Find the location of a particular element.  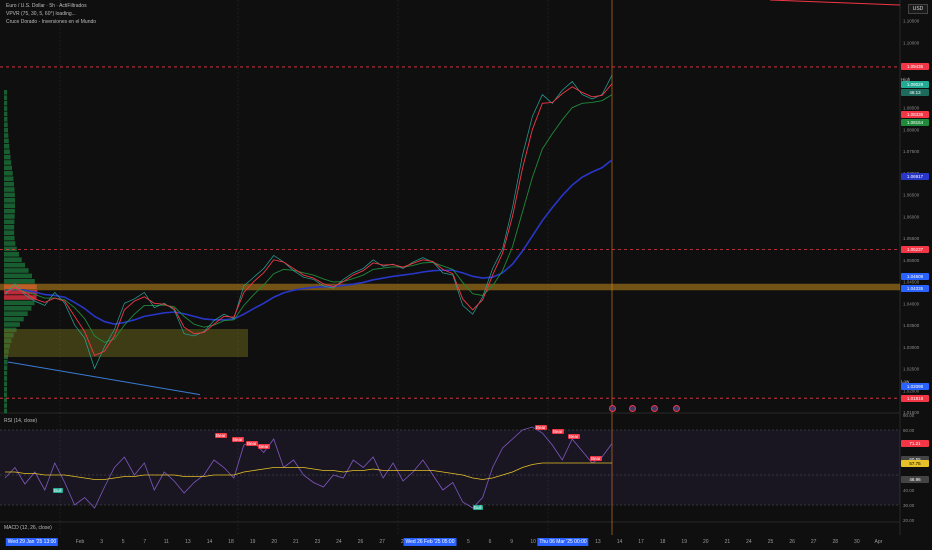

time-tick: 7 is located at coordinates (145, 542).